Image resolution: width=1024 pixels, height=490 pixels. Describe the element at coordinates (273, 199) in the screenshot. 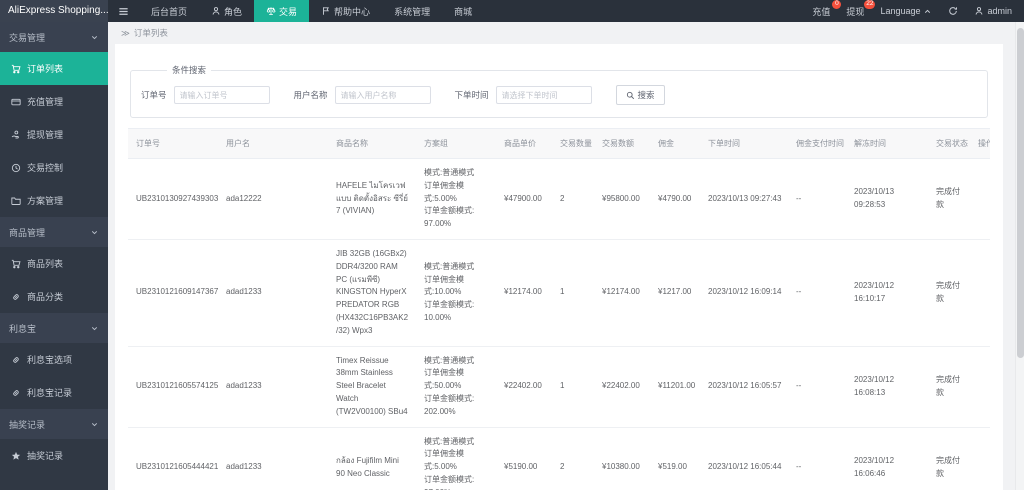

I see `cell-username: ada12222` at that location.